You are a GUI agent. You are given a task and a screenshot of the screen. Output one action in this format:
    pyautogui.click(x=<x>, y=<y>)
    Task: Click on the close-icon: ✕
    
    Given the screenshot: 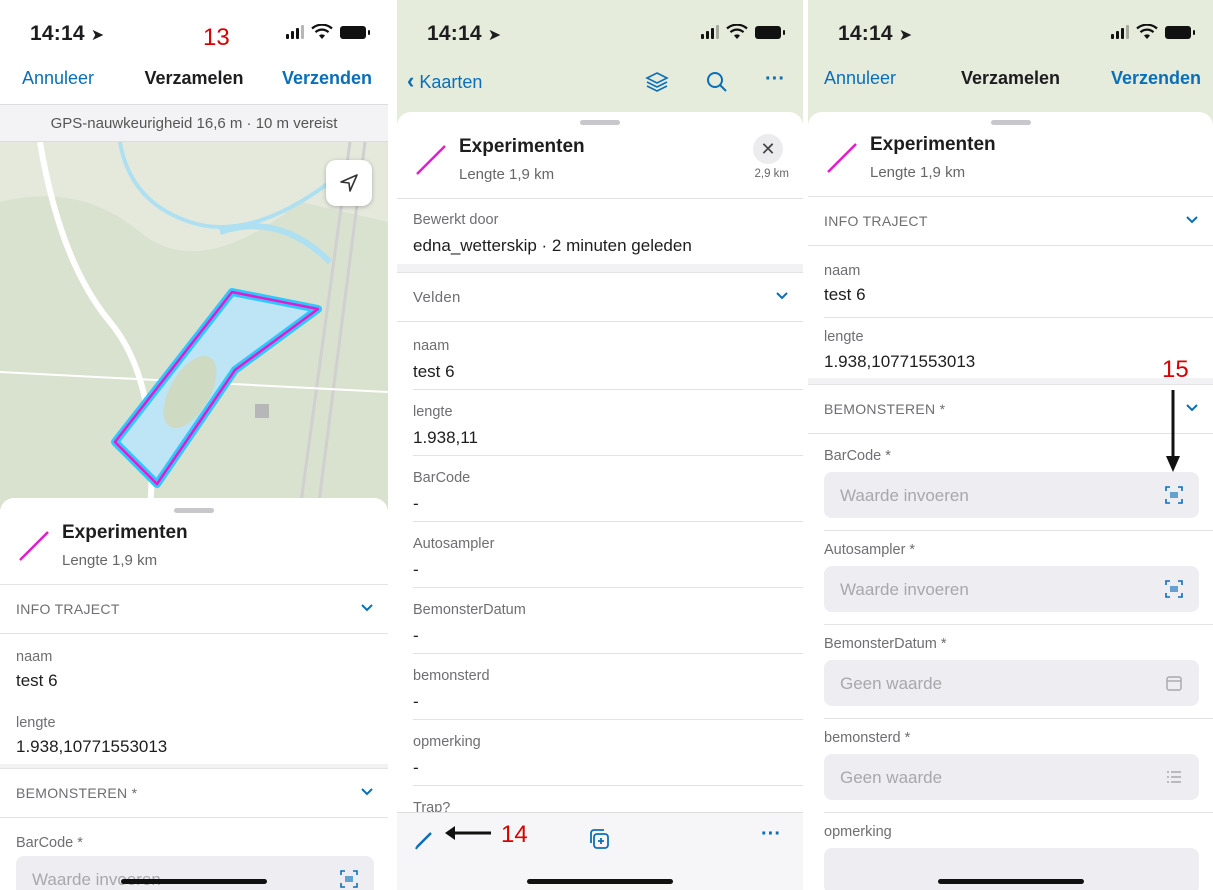 What is the action you would take?
    pyautogui.click(x=768, y=148)
    